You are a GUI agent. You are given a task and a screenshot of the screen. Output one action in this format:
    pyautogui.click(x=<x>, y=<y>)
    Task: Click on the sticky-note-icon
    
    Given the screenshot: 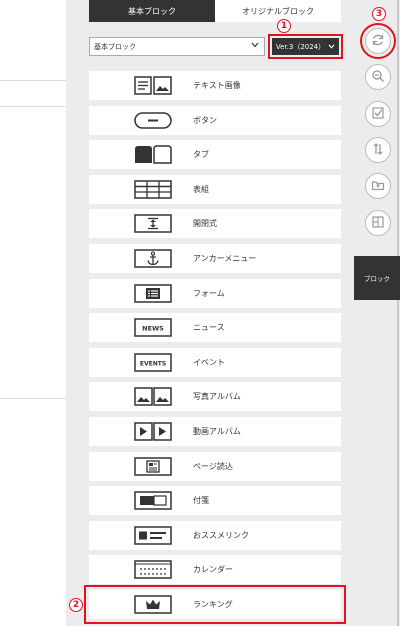 What is the action you would take?
    pyautogui.click(x=153, y=500)
    